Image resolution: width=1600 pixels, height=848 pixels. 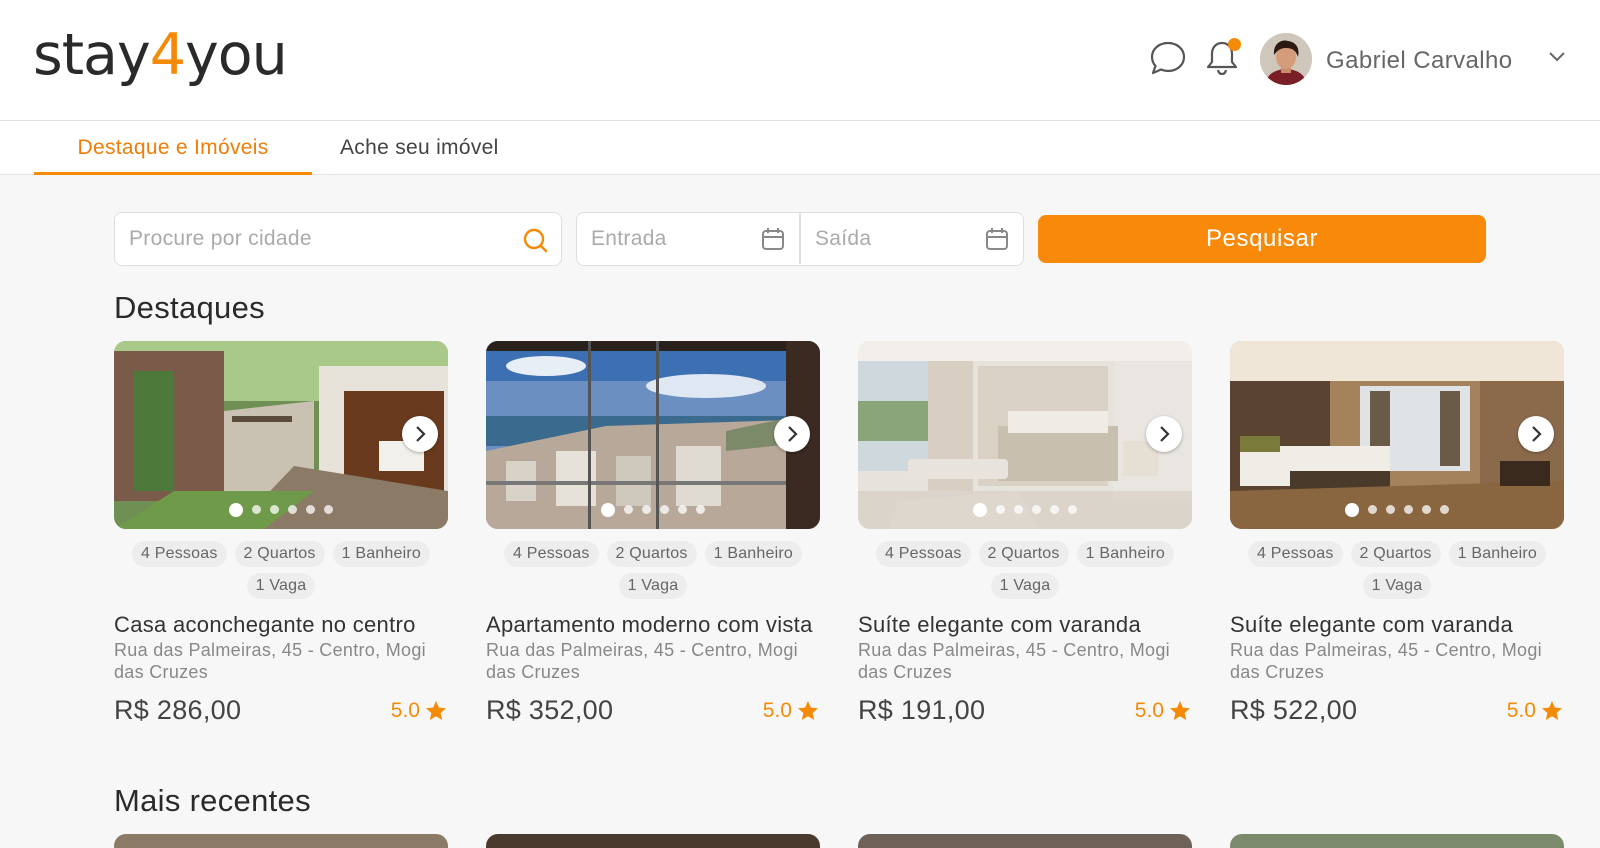 I want to click on search-button: Pesquisar, so click(x=1262, y=239).